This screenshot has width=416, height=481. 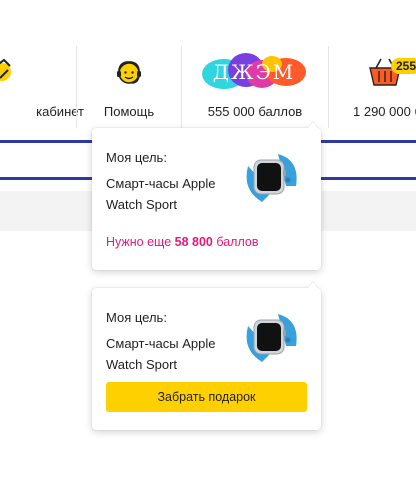 What do you see at coordinates (237, 242) in the screenshot?
I see `points-needed-suffix: баллов` at bounding box center [237, 242].